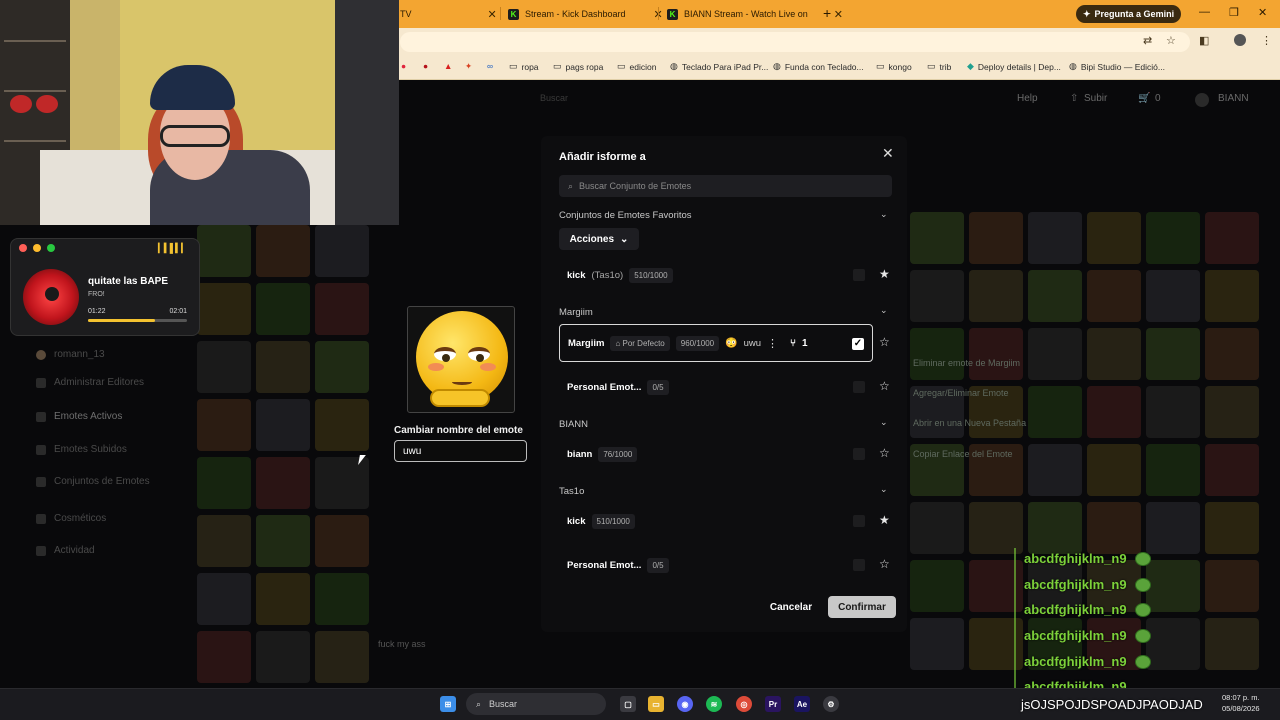  I want to click on file-explorer-icon: ▭, so click(656, 704).